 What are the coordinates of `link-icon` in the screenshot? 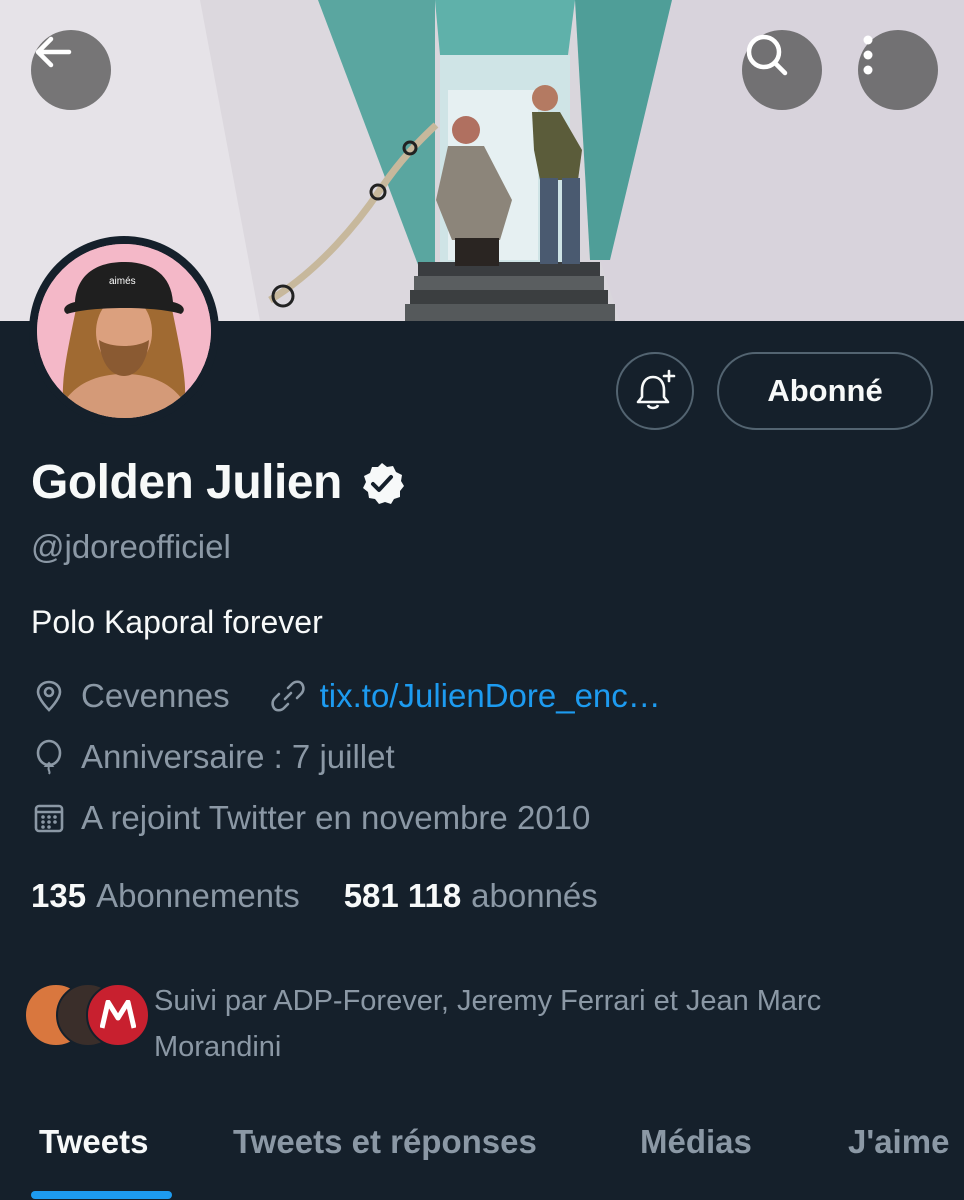 It's located at (288, 696).